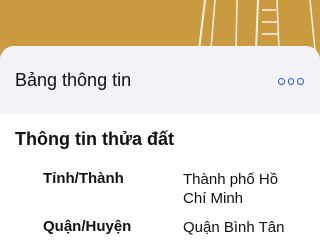 The width and height of the screenshot is (320, 240). Describe the element at coordinates (231, 189) in the screenshot. I see `province-value: Thành phố Hồ Chí Minh` at that location.